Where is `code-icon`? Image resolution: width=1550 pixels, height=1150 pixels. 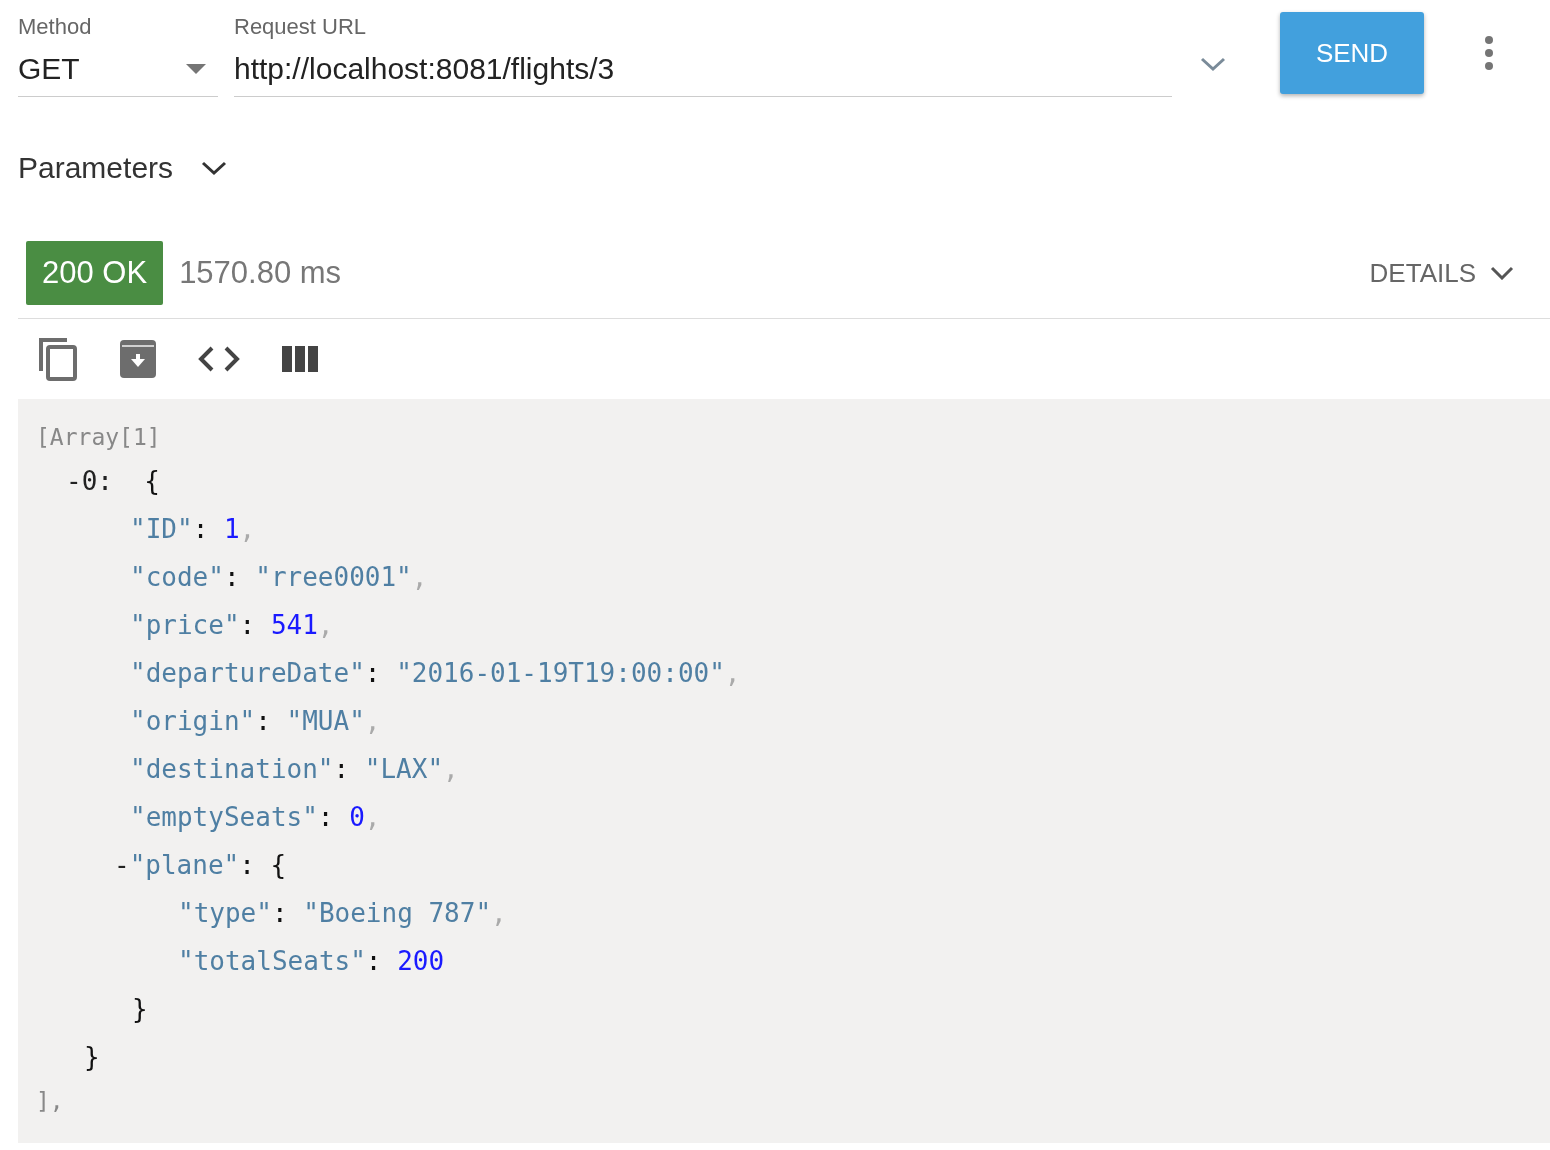 code-icon is located at coordinates (219, 359).